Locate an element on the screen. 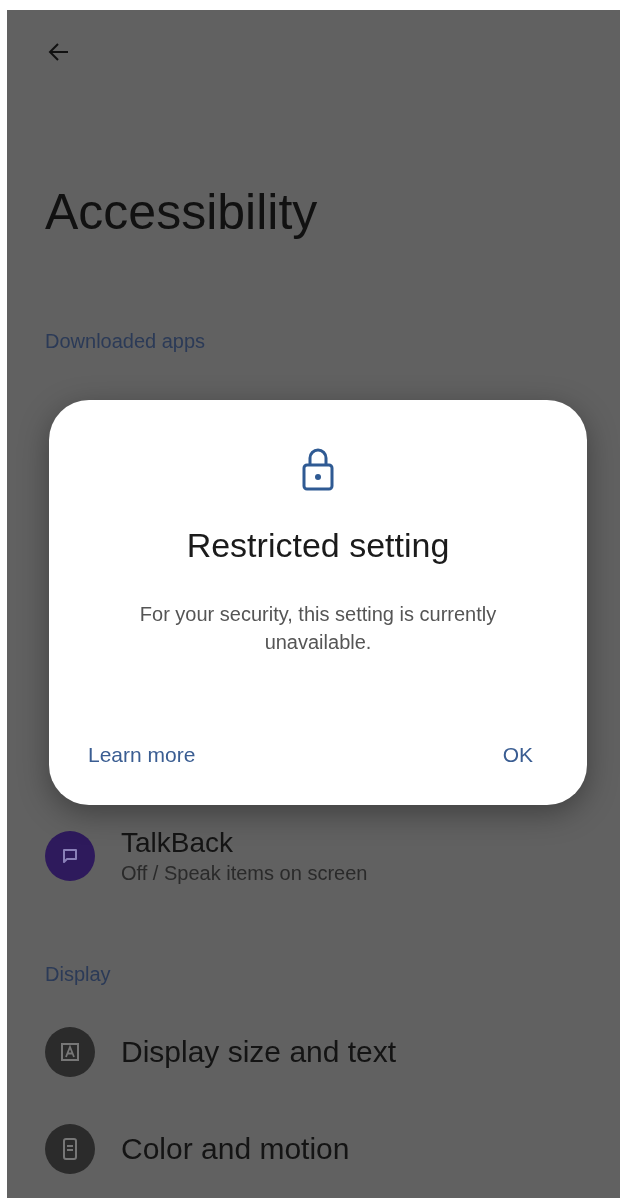  setting-subtitle: Off / Speak items on screen is located at coordinates (244, 873).